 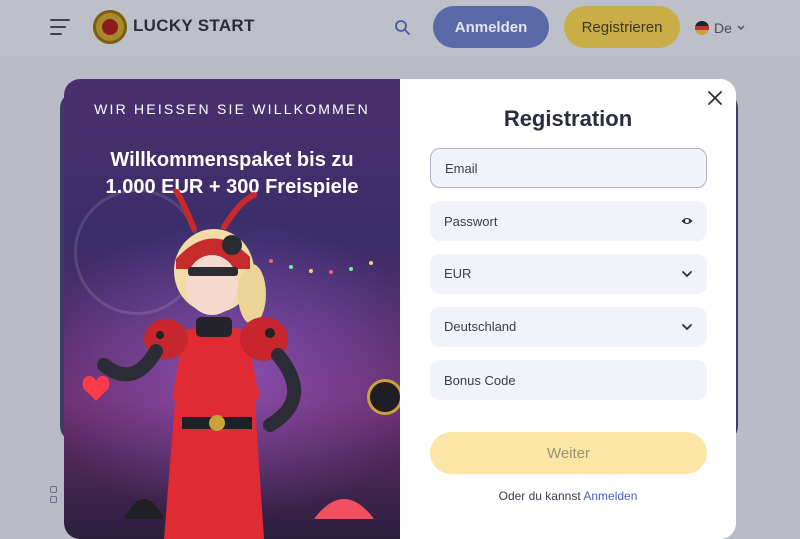 I want to click on email-field-wrapper, so click(x=568, y=168).